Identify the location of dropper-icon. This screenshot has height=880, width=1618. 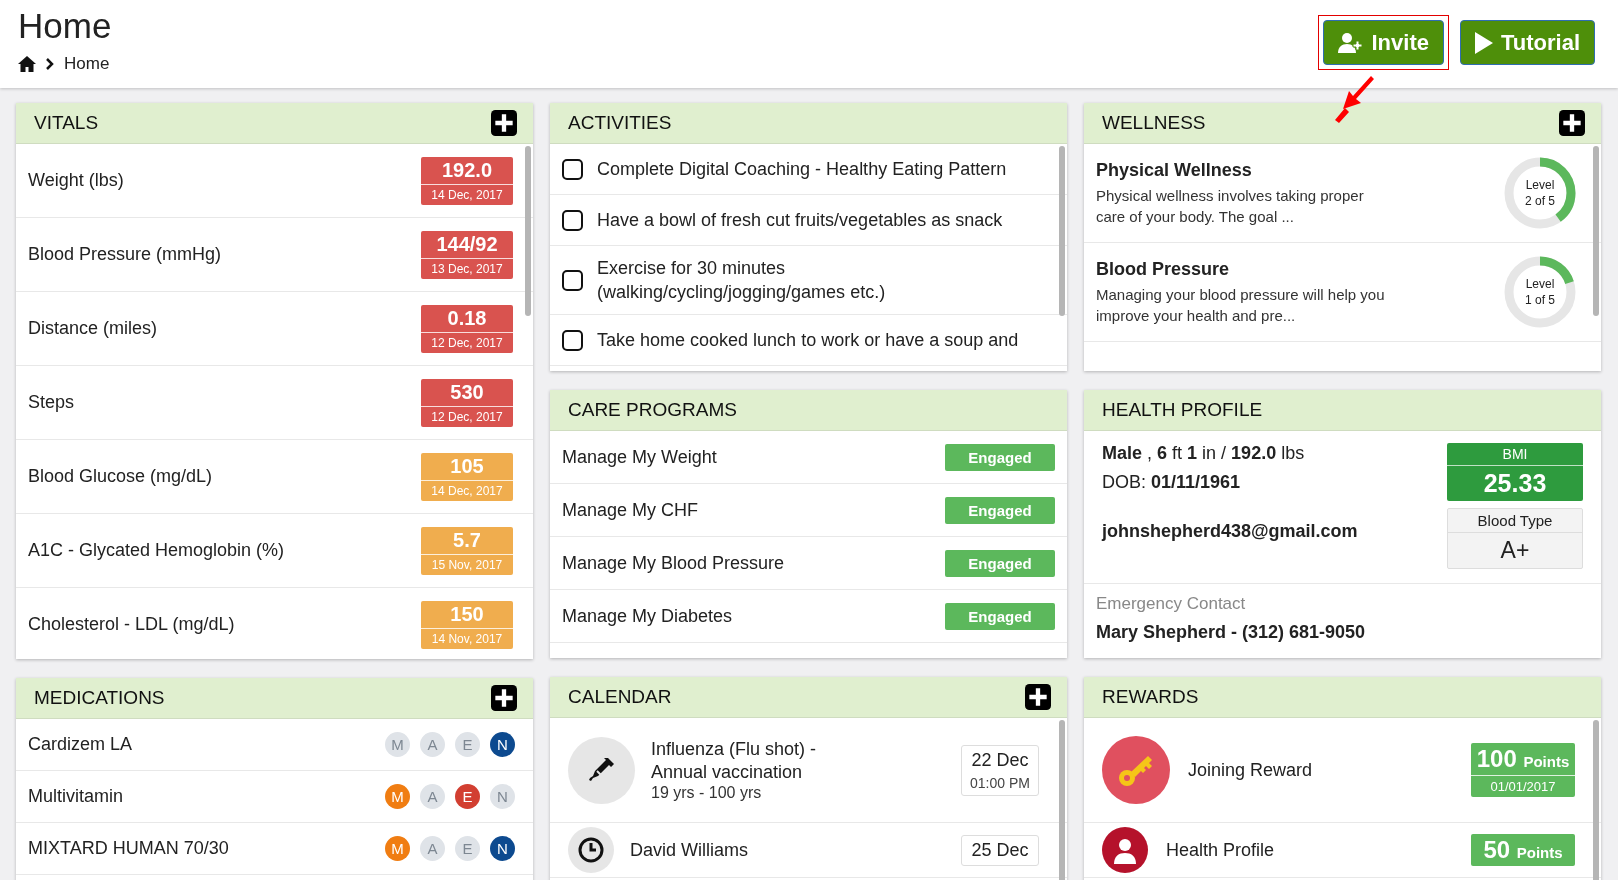
(601, 770).